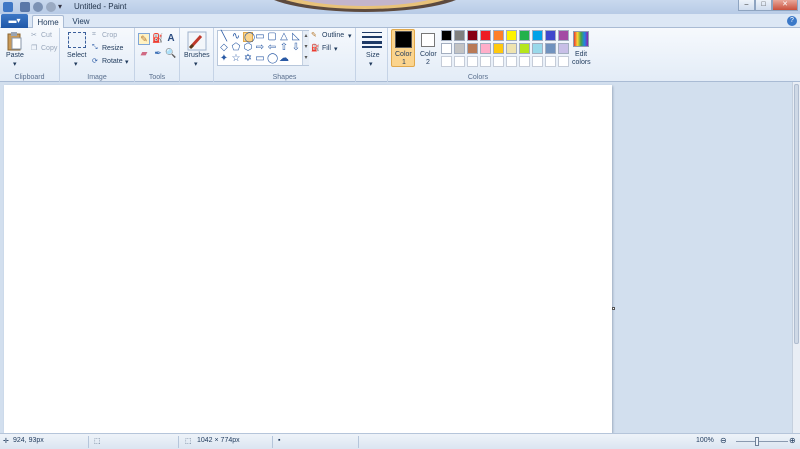 This screenshot has width=800, height=449. I want to click on select-icon, so click(77, 40).